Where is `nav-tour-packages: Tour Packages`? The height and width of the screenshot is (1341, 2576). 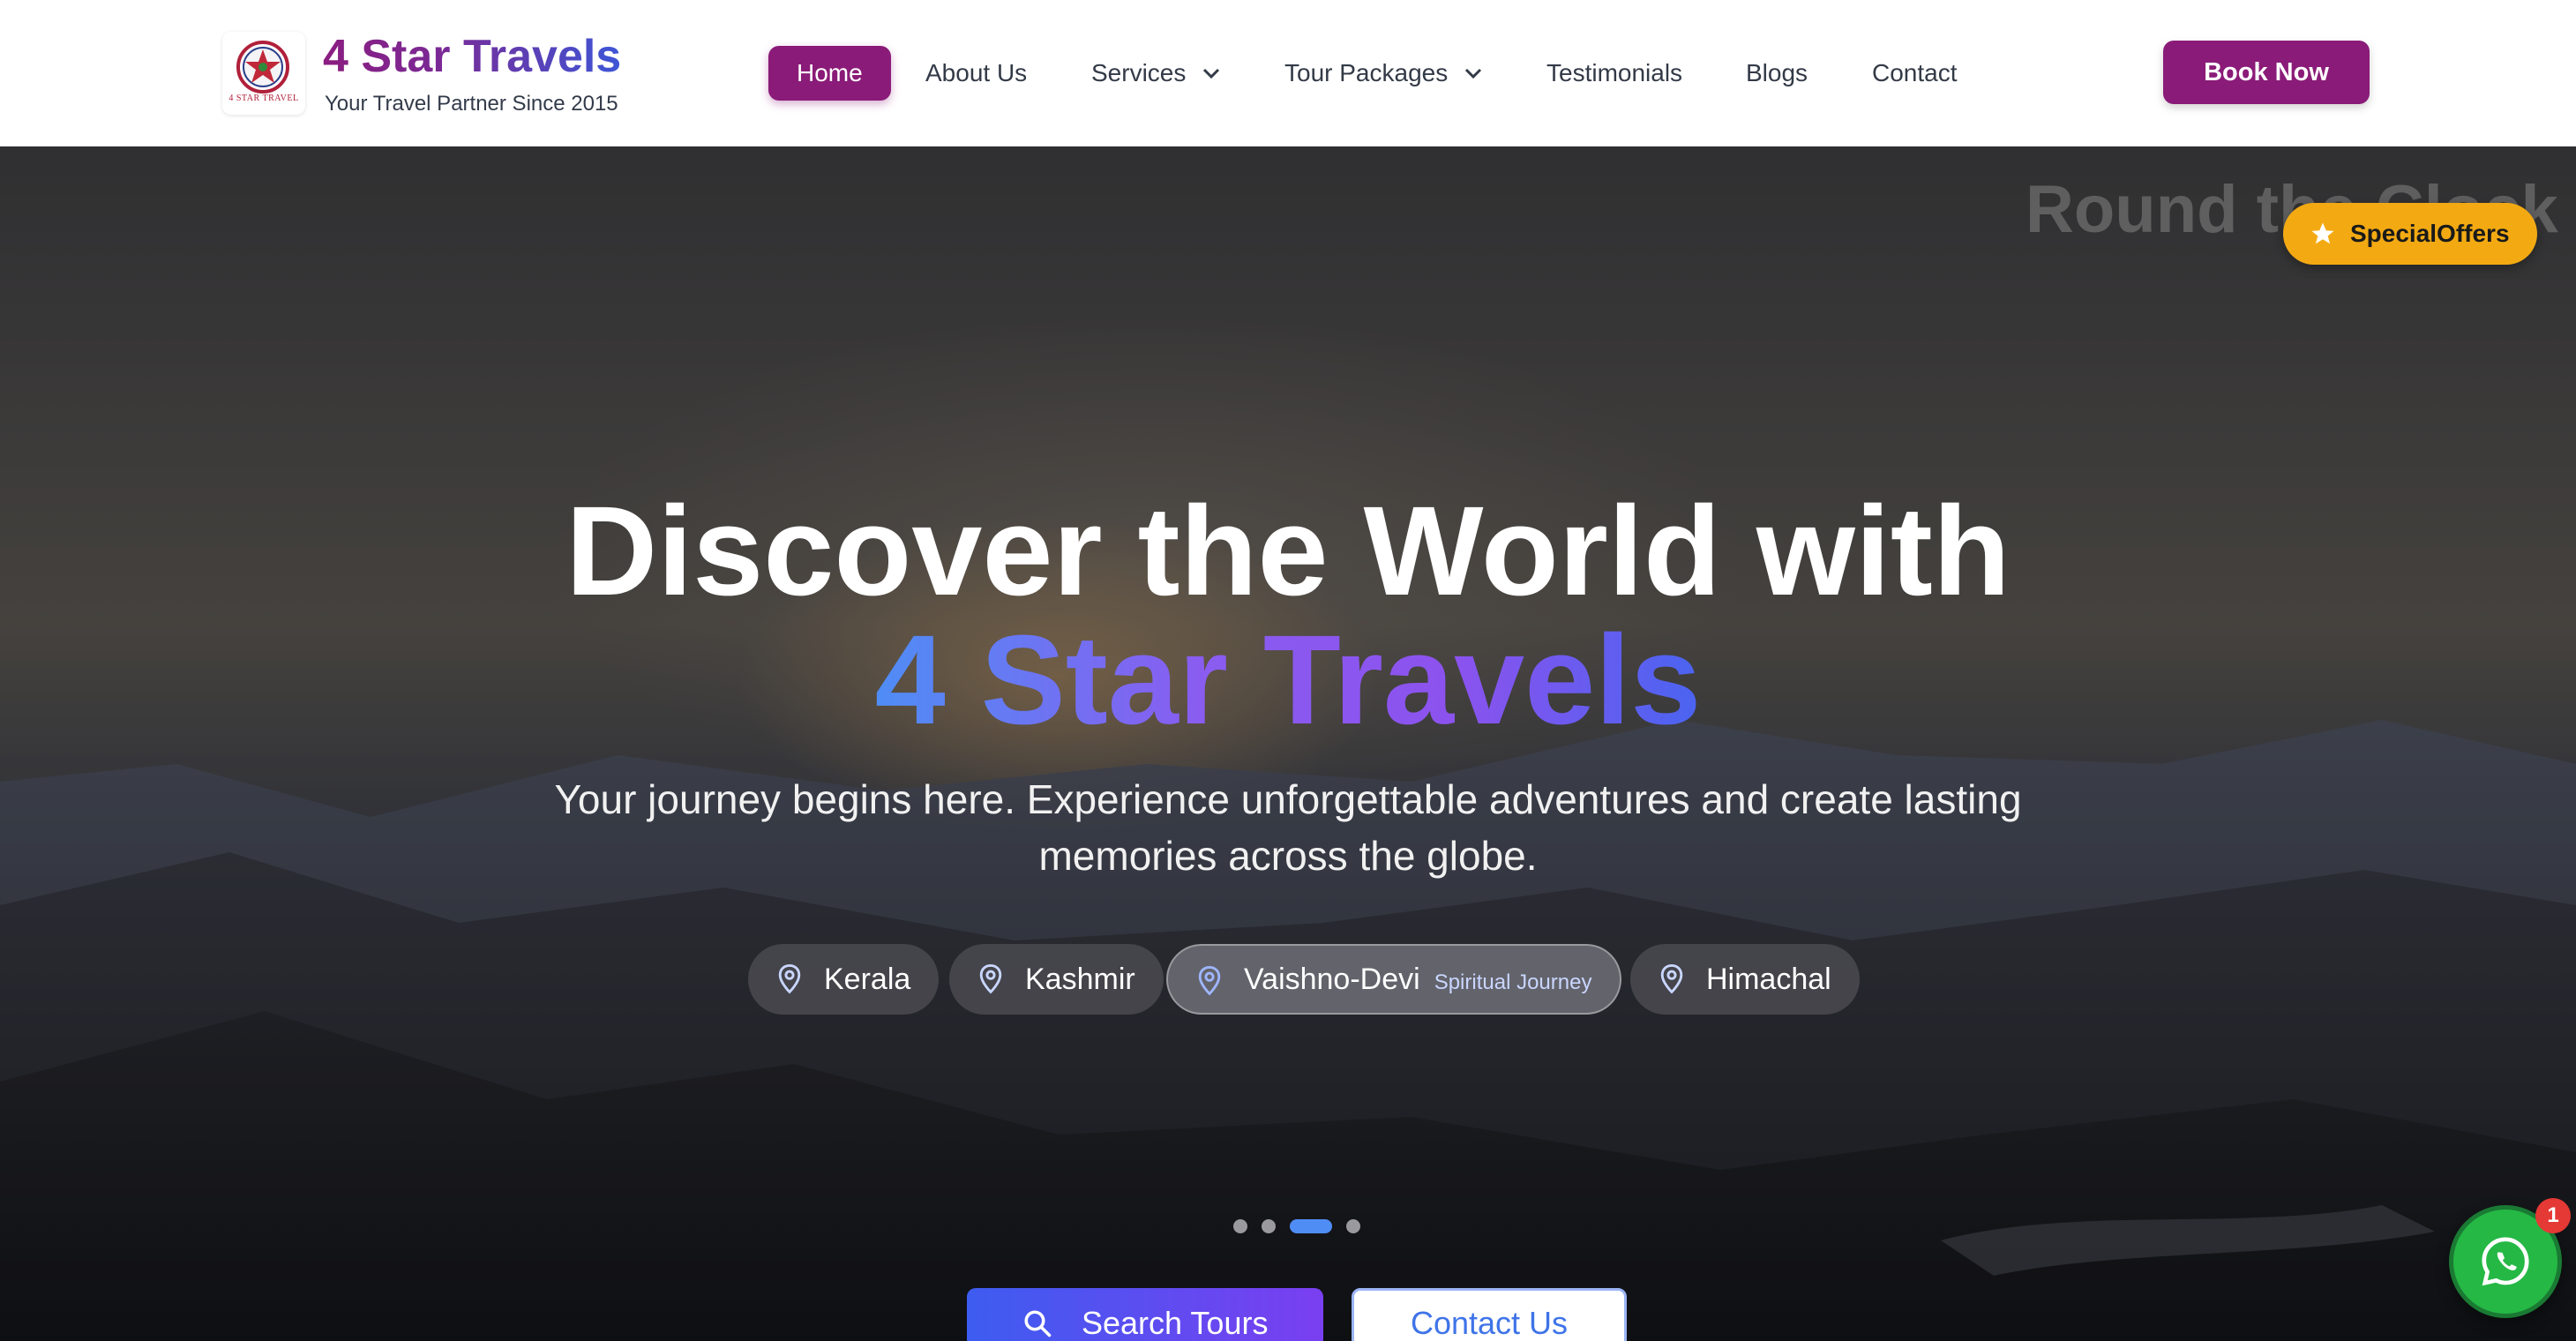
nav-tour-packages: Tour Packages is located at coordinates (1384, 73).